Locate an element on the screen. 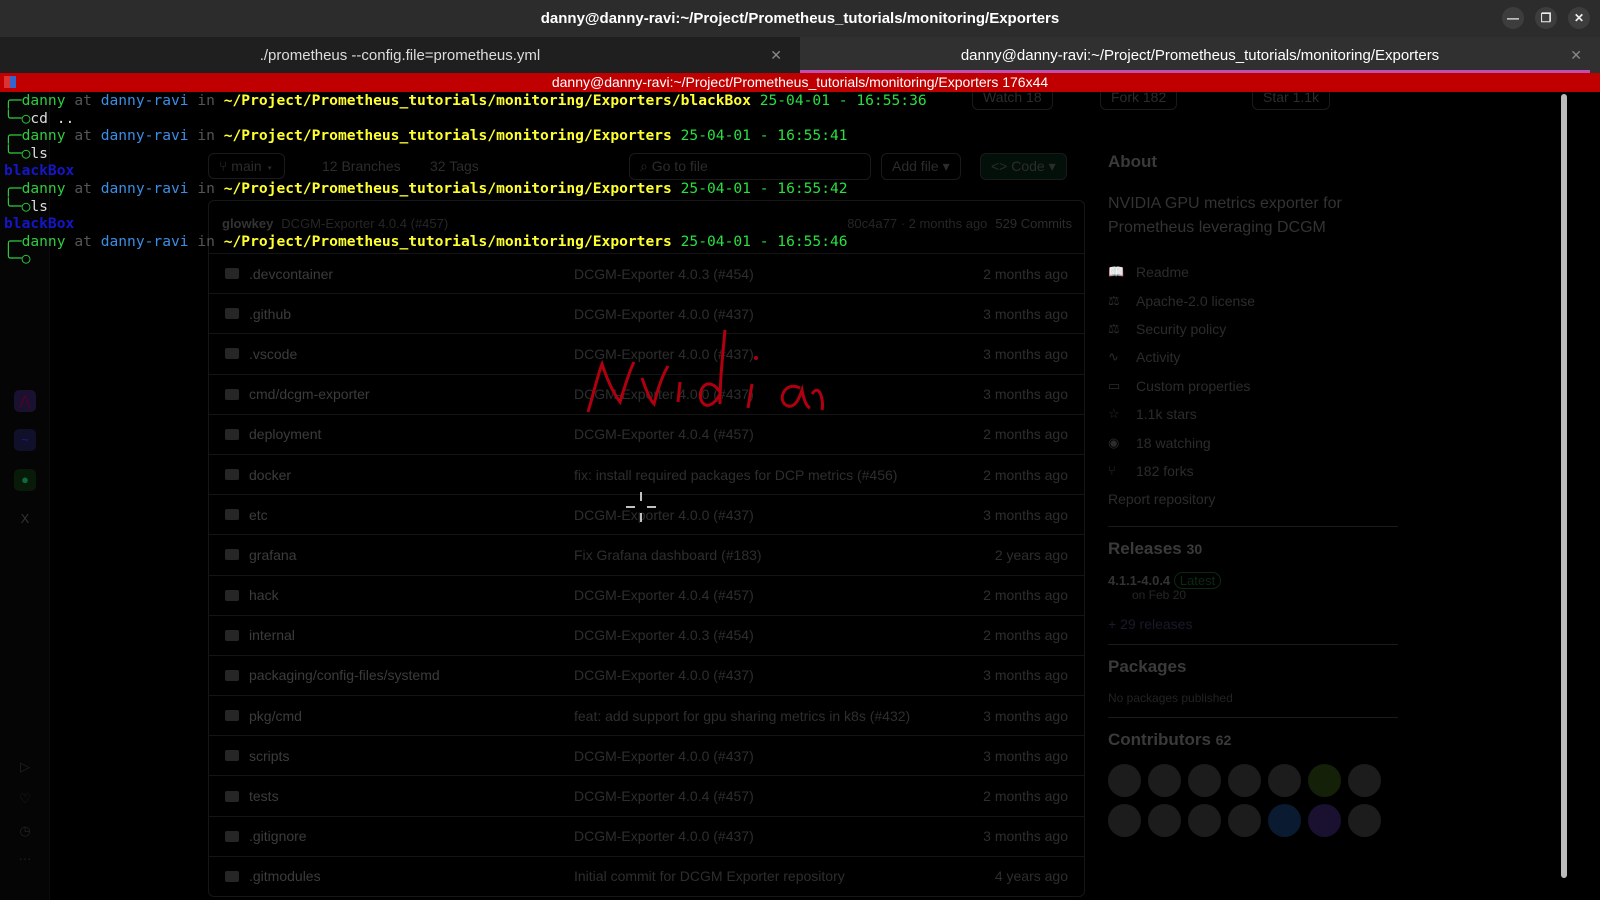 The width and height of the screenshot is (1600, 900). file-name: packaging/config-files/systemd is located at coordinates (411, 675).